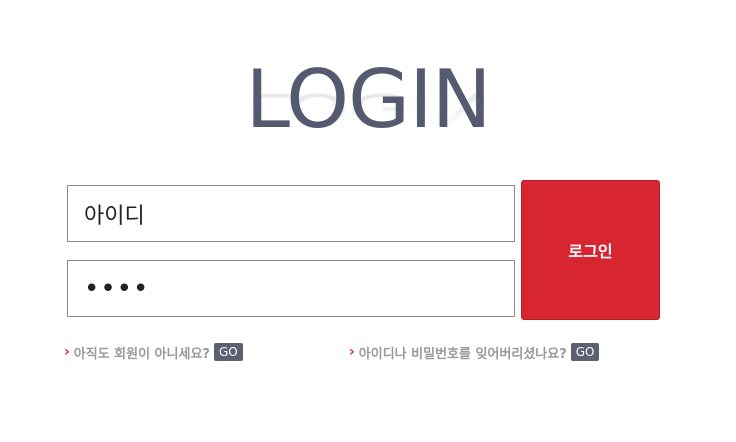  Describe the element at coordinates (291, 288) in the screenshot. I see `password-input` at that location.